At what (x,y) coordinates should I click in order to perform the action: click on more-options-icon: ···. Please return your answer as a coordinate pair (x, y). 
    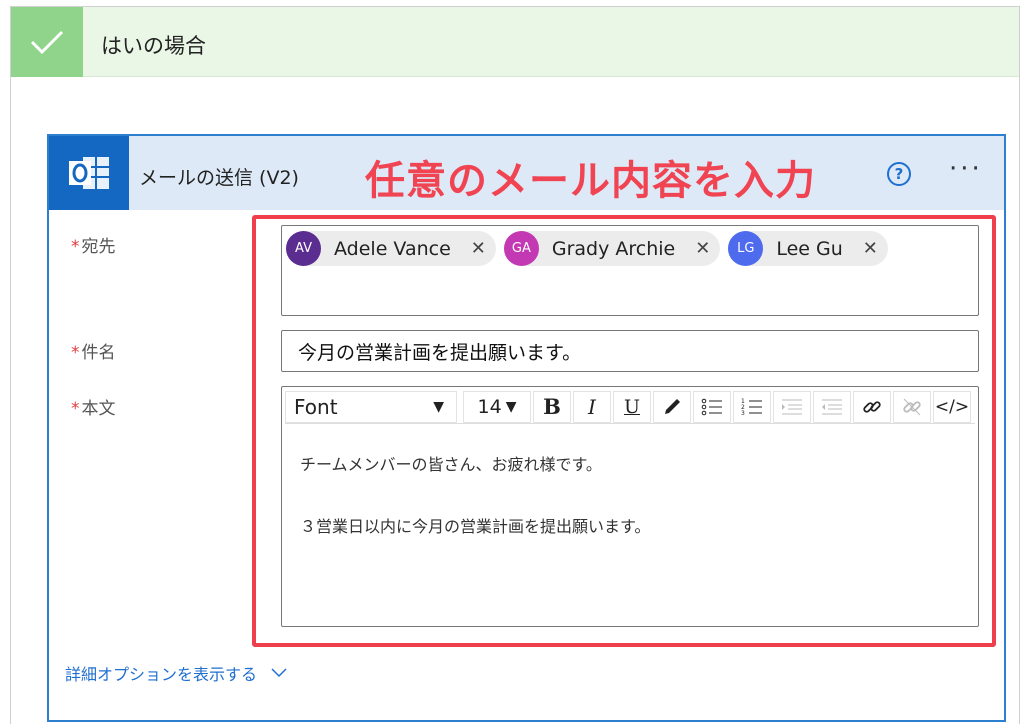
    Looking at the image, I should click on (966, 169).